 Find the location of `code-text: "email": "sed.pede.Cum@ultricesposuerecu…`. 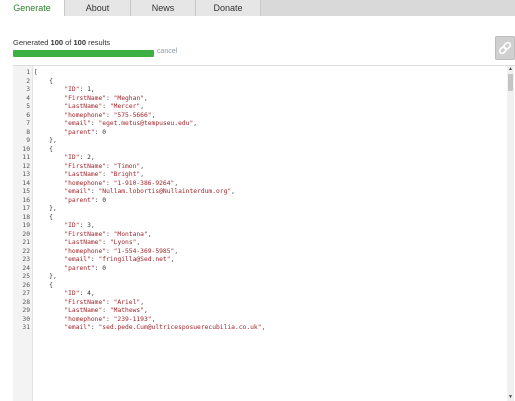

code-text: "email": "sed.pede.Cum@ultricesposuerecu… is located at coordinates (165, 327).